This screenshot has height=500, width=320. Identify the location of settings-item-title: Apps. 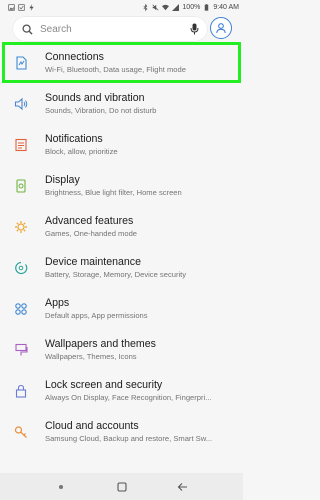
(57, 302).